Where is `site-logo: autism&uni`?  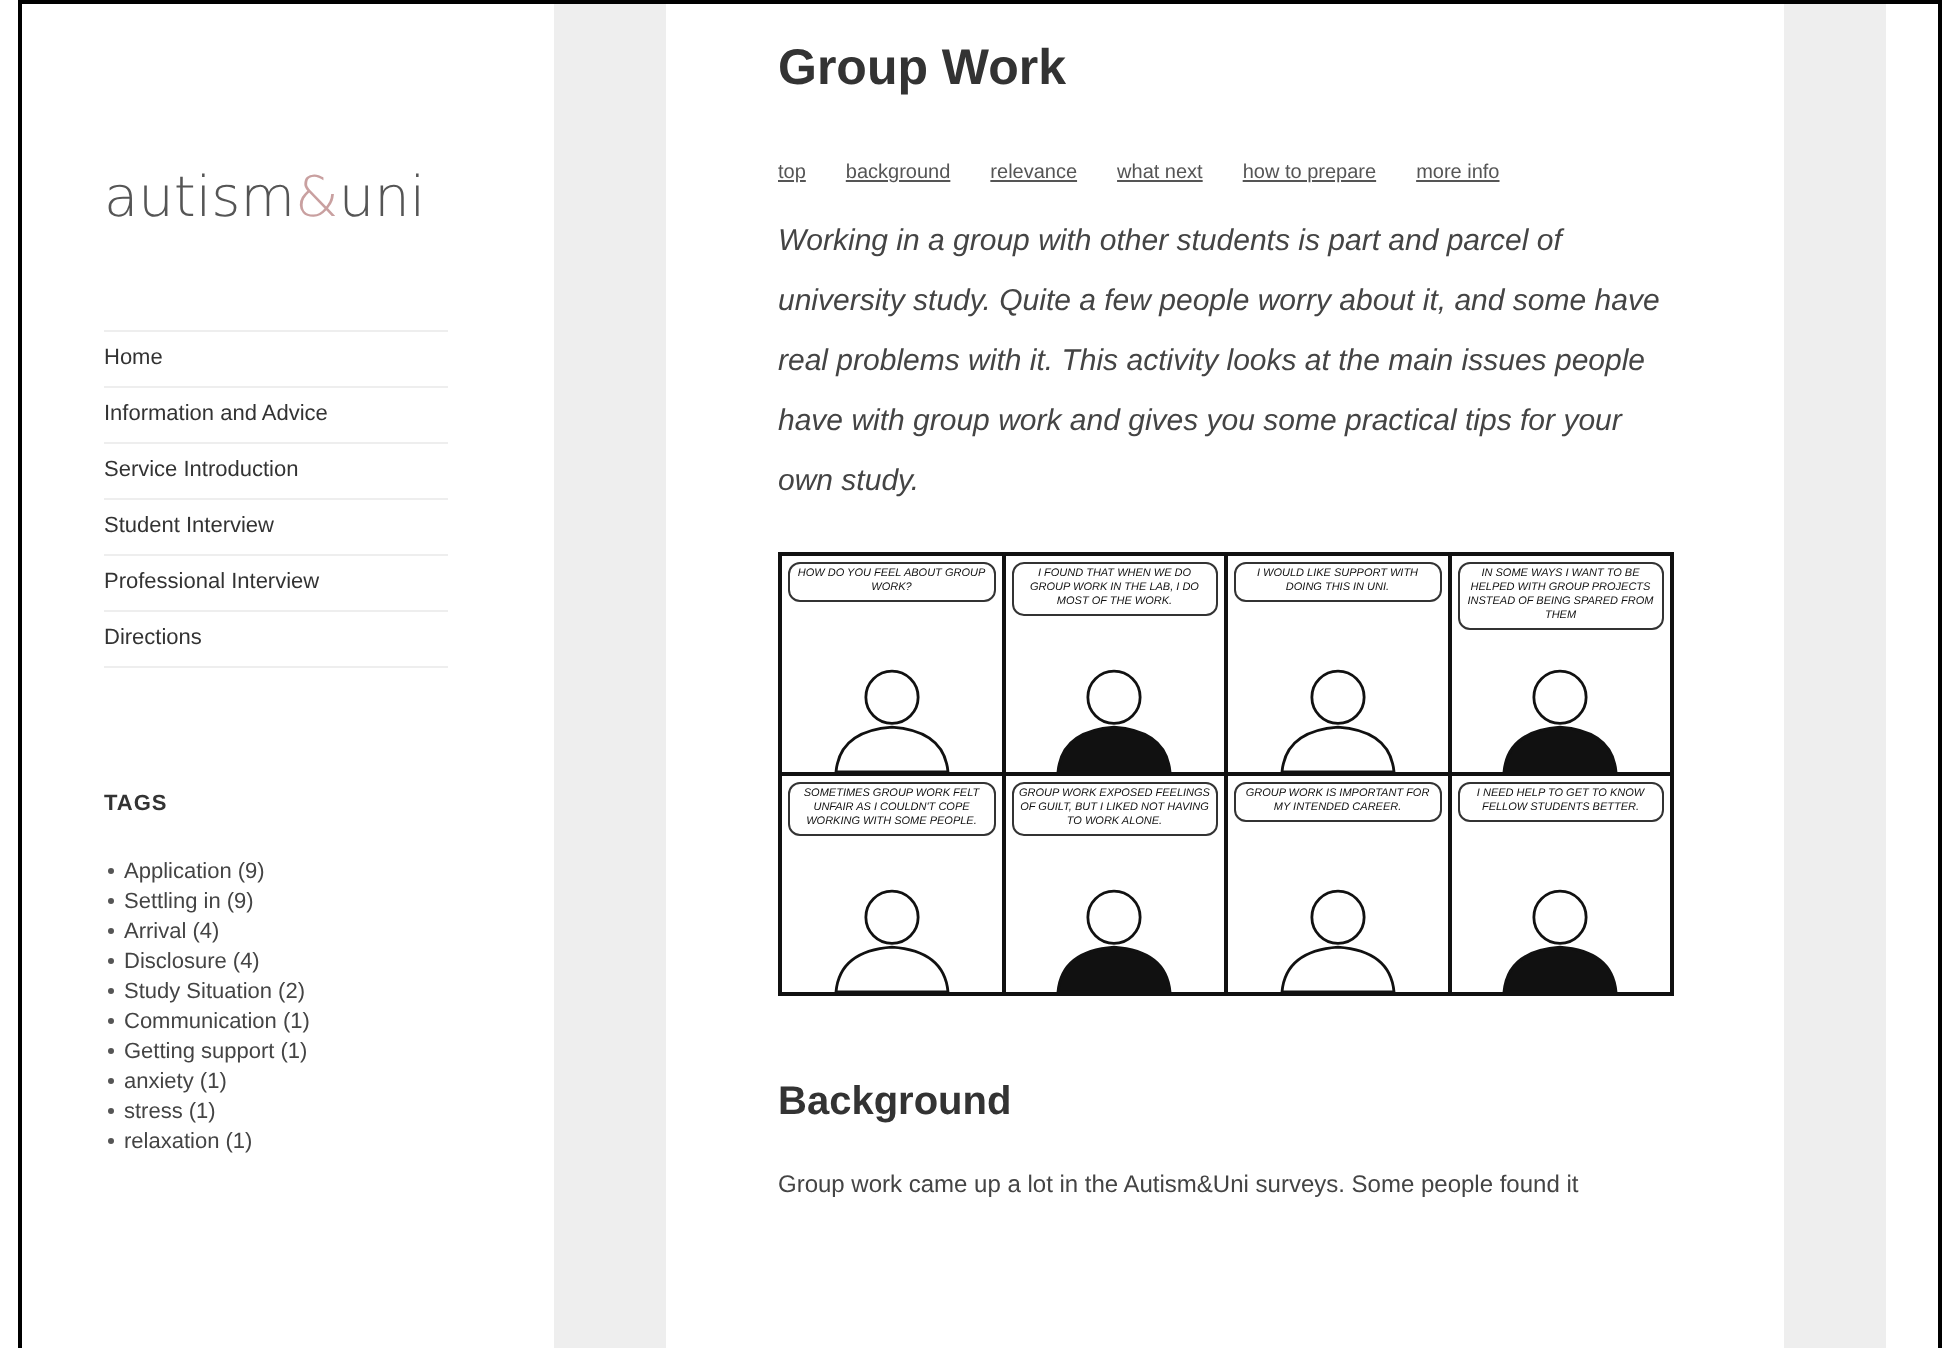
site-logo: autism&uni is located at coordinates (265, 197).